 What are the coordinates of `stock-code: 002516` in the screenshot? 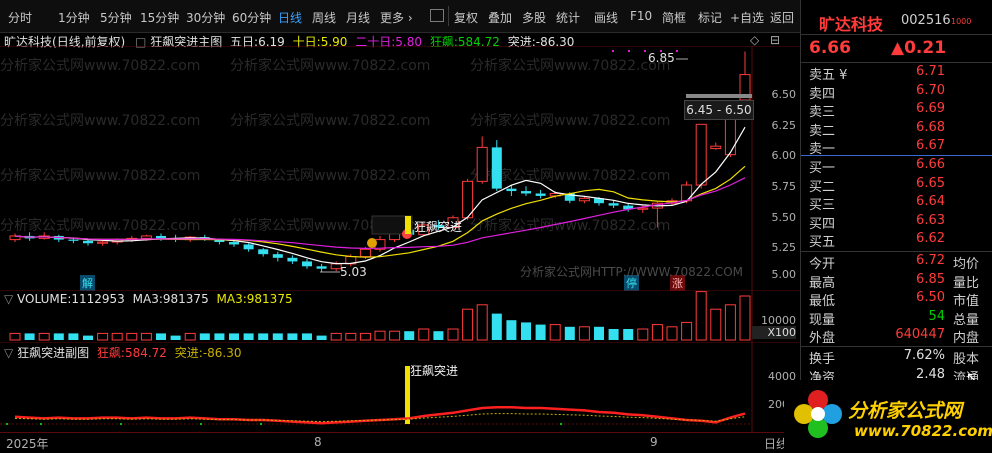 It's located at (926, 20).